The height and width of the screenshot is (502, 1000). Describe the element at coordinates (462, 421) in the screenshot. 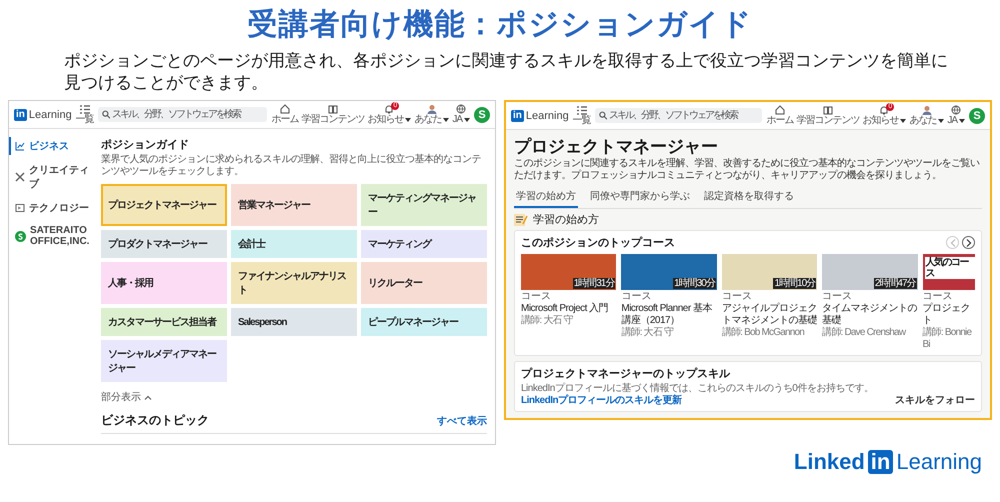

I see `see-all-link: すべて表示` at that location.